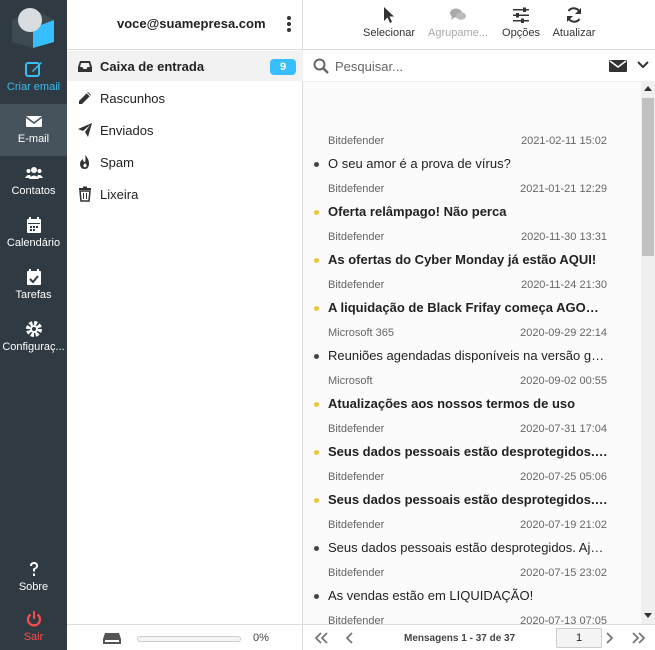  Describe the element at coordinates (185, 194) in the screenshot. I see `folder-trash: Lixeira` at that location.